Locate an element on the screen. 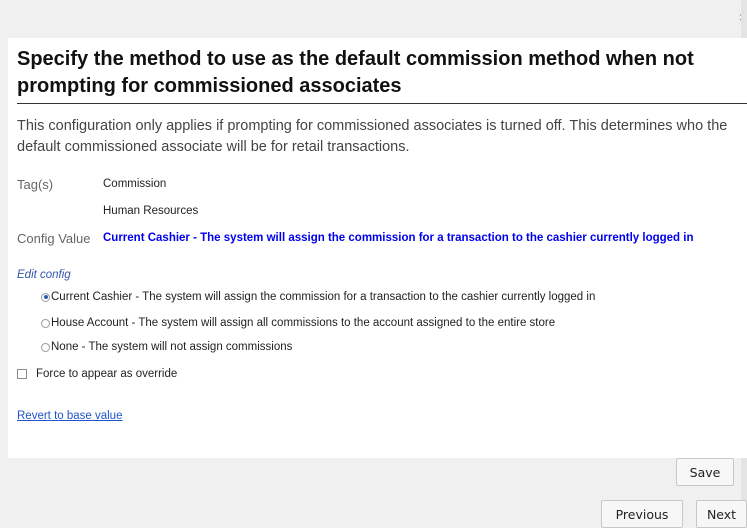 This screenshot has height=528, width=747. tag-human-resources: Human Resources is located at coordinates (151, 211).